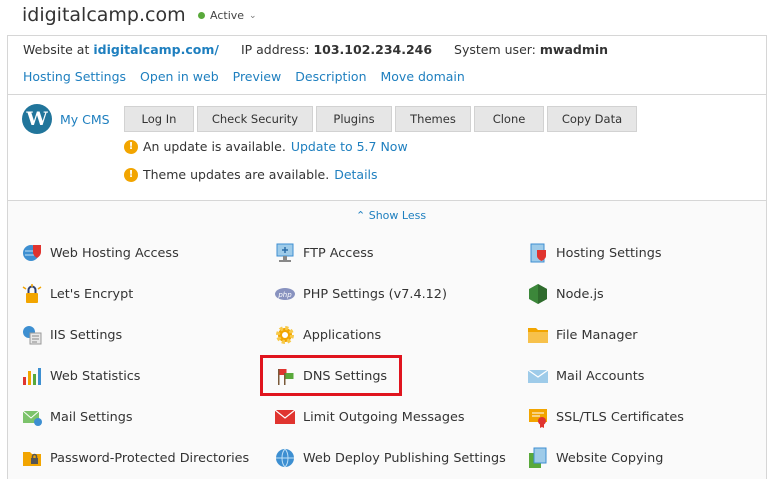 This screenshot has height=479, width=768. I want to click on ip-label: IP address:, so click(275, 49).